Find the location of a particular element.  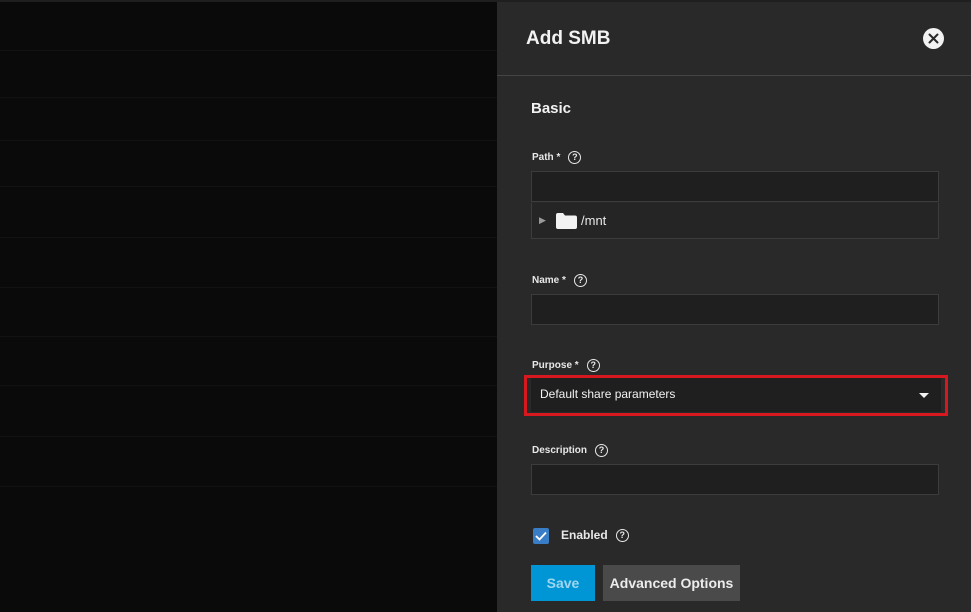

advanced-options-button: Advanced Options is located at coordinates (671, 583).